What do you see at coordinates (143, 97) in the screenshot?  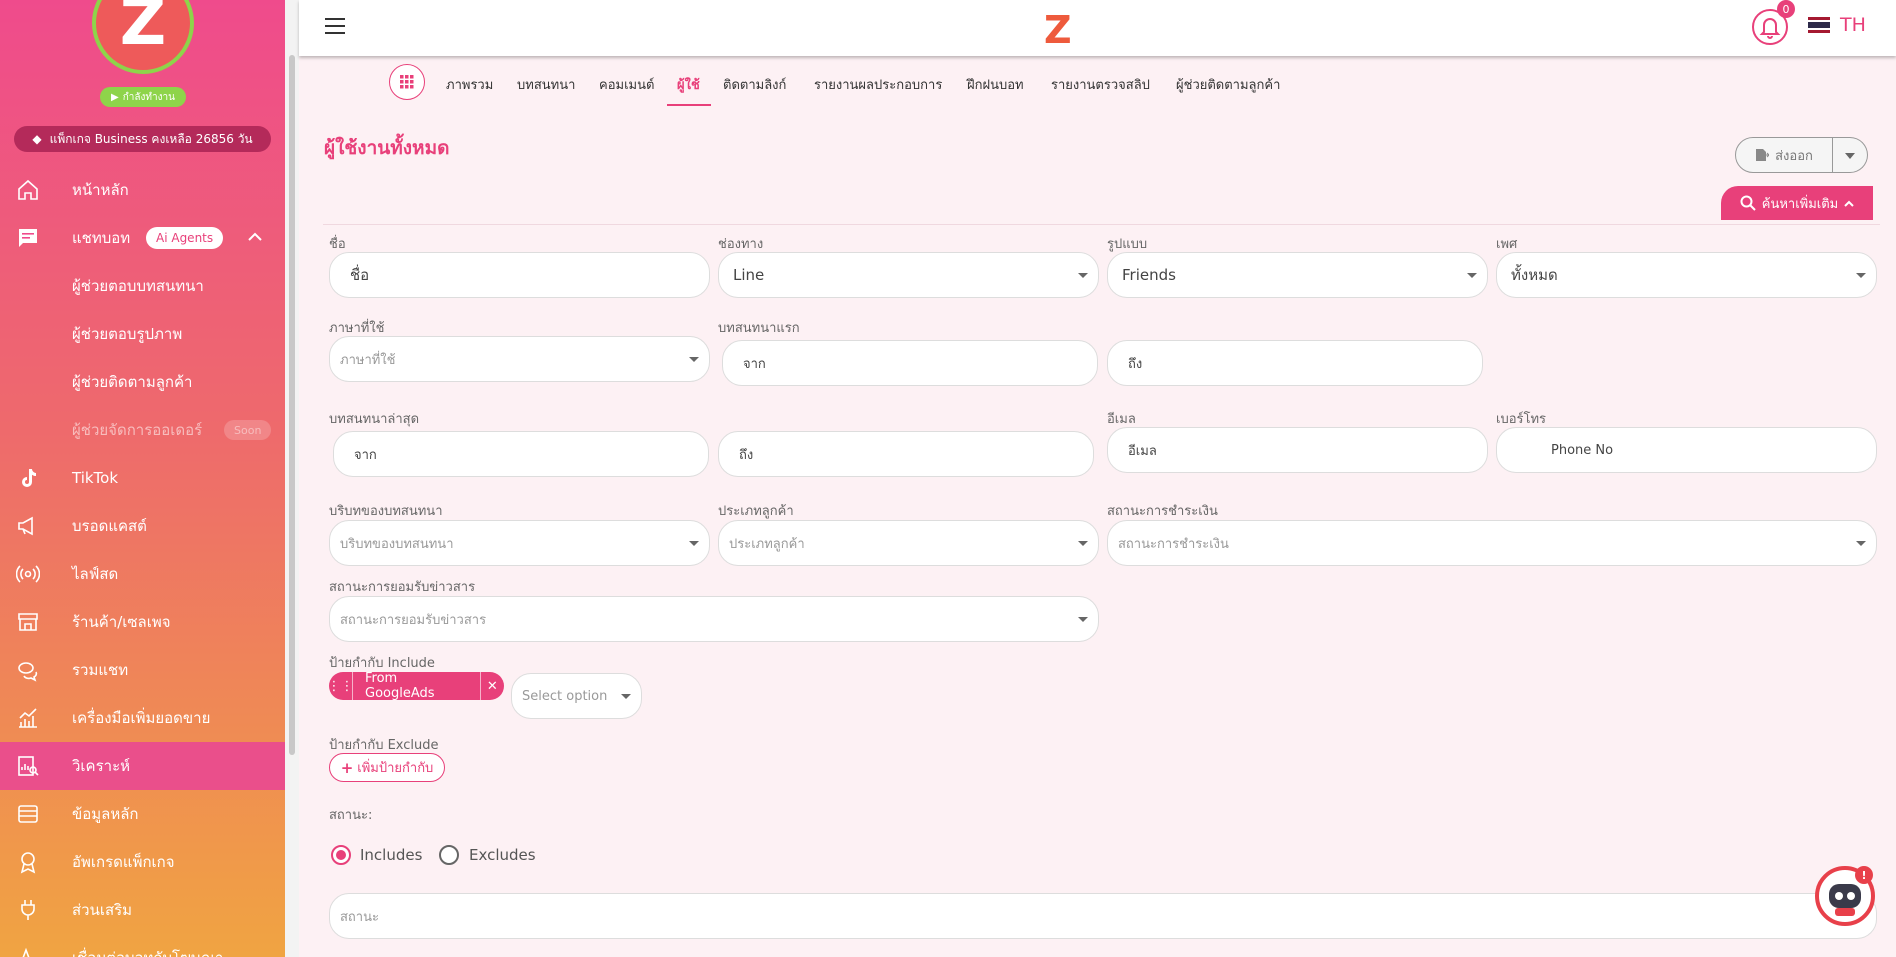 I see `bot-status-badge: ▶ กำลังทำงาน` at bounding box center [143, 97].